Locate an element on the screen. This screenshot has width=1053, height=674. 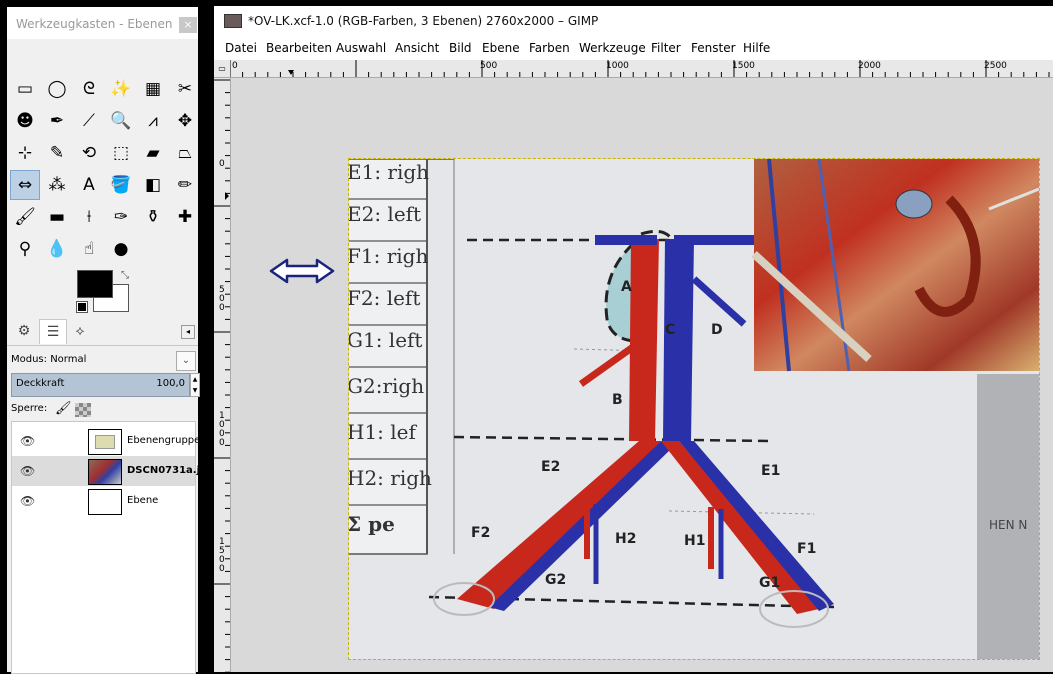
vruler-label: 1500 is located at coordinates (222, 555).